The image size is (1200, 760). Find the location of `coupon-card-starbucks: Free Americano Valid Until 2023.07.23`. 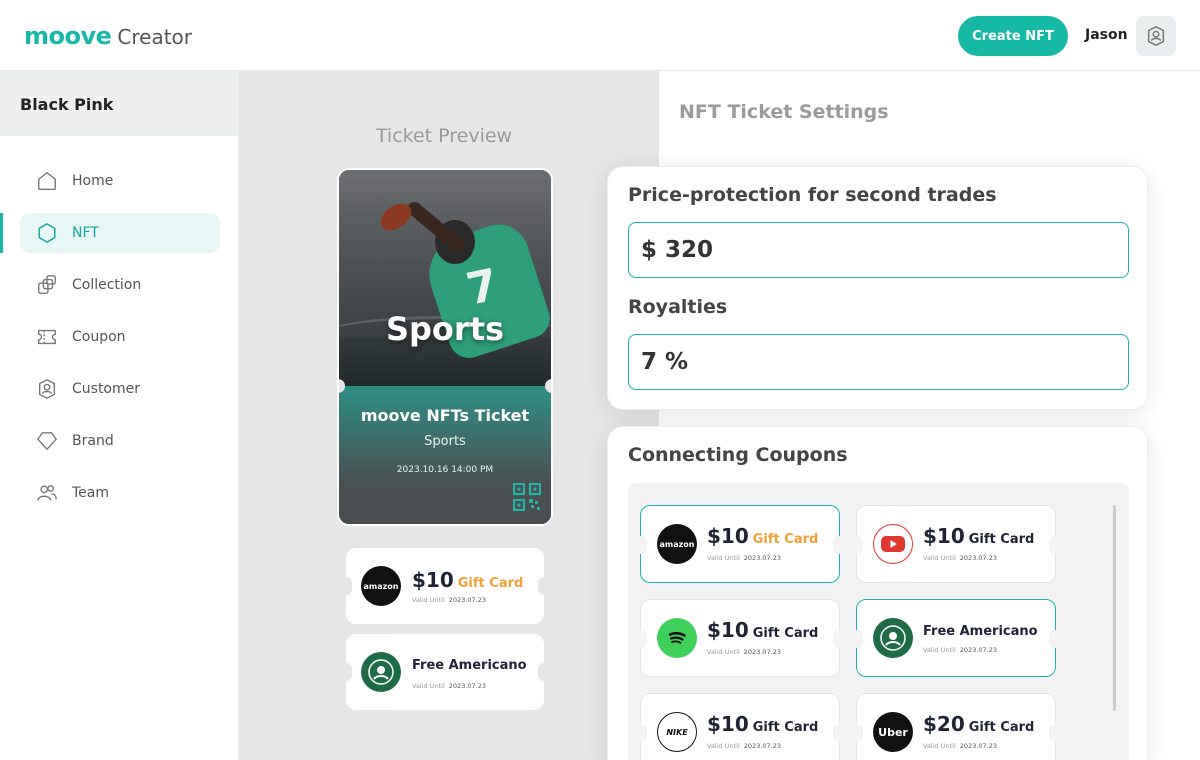

coupon-card-starbucks: Free Americano Valid Until 2023.07.23 is located at coordinates (956, 638).